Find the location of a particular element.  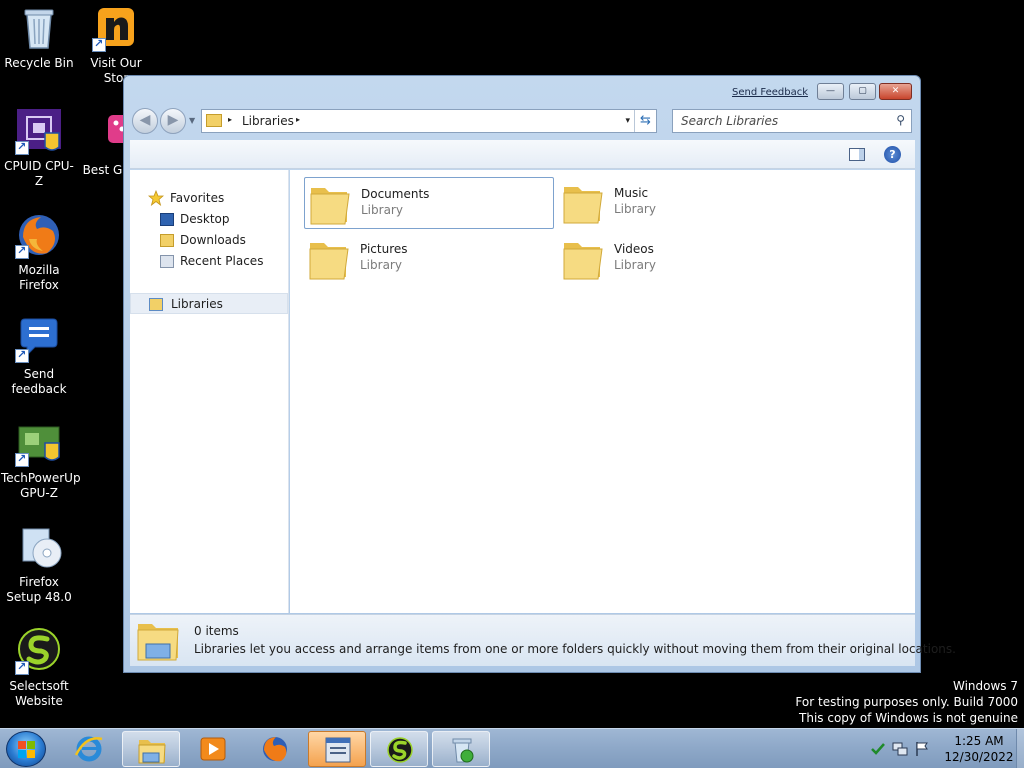

flag-icon is located at coordinates (922, 749).